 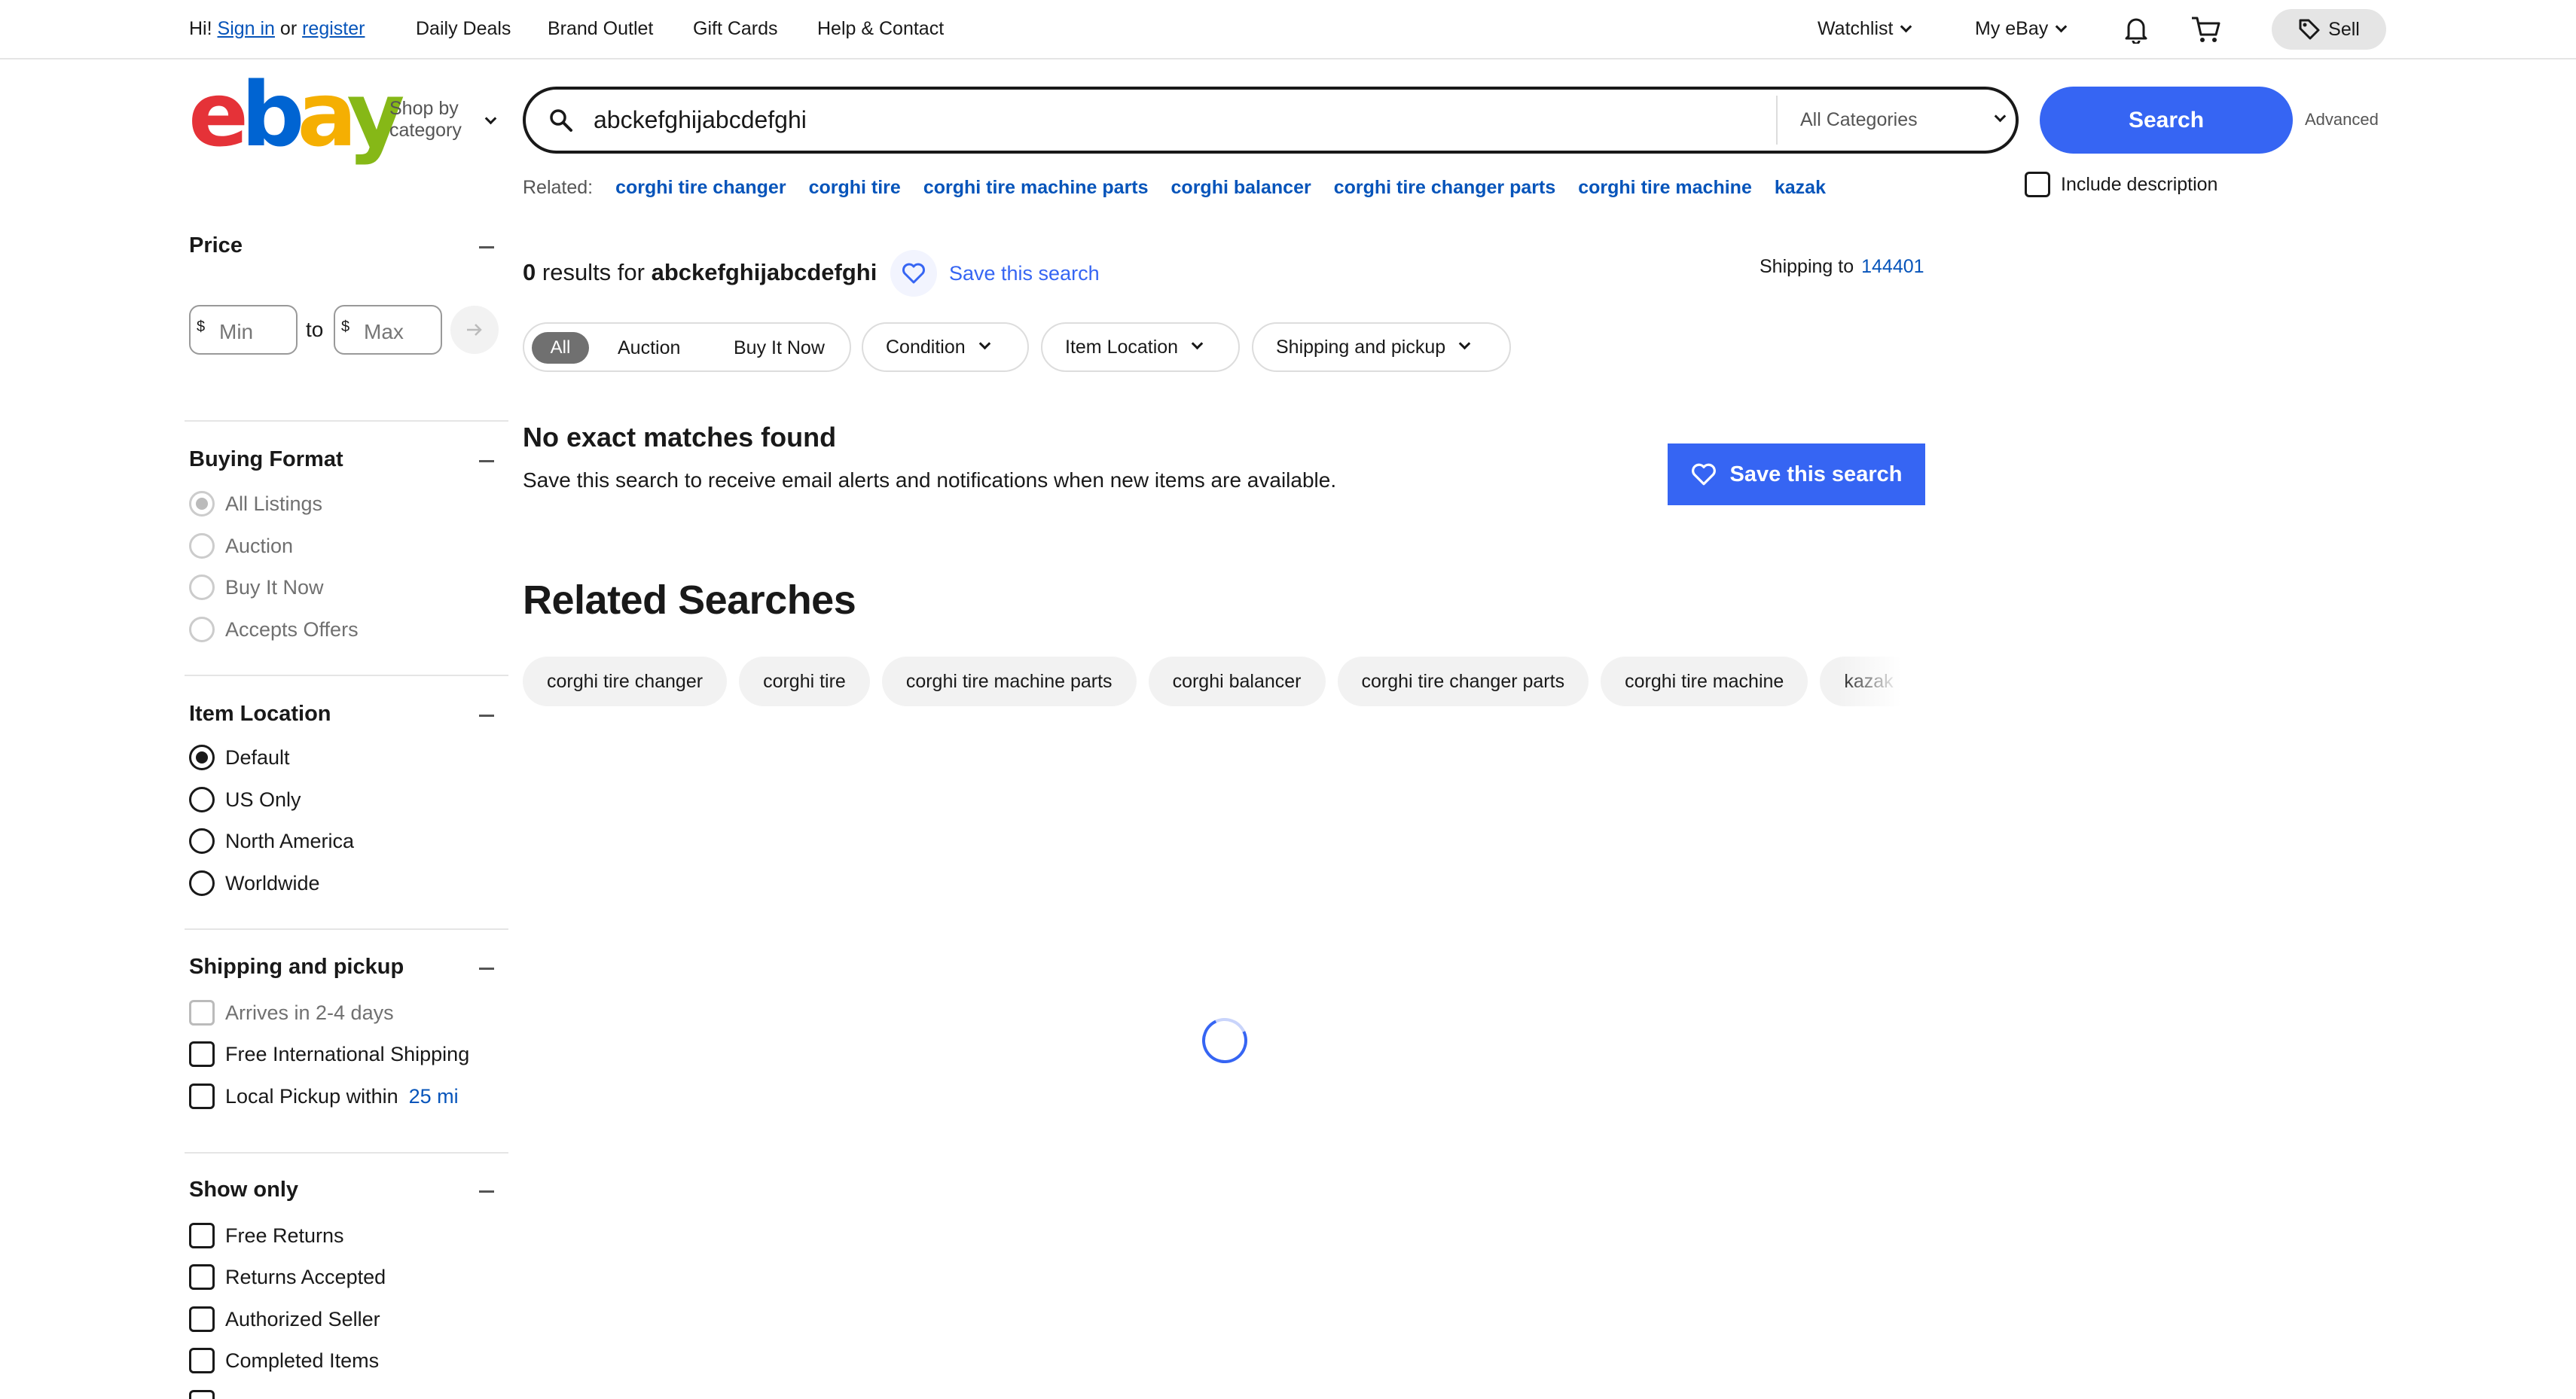 What do you see at coordinates (273, 114) in the screenshot?
I see `logo-letter: b` at bounding box center [273, 114].